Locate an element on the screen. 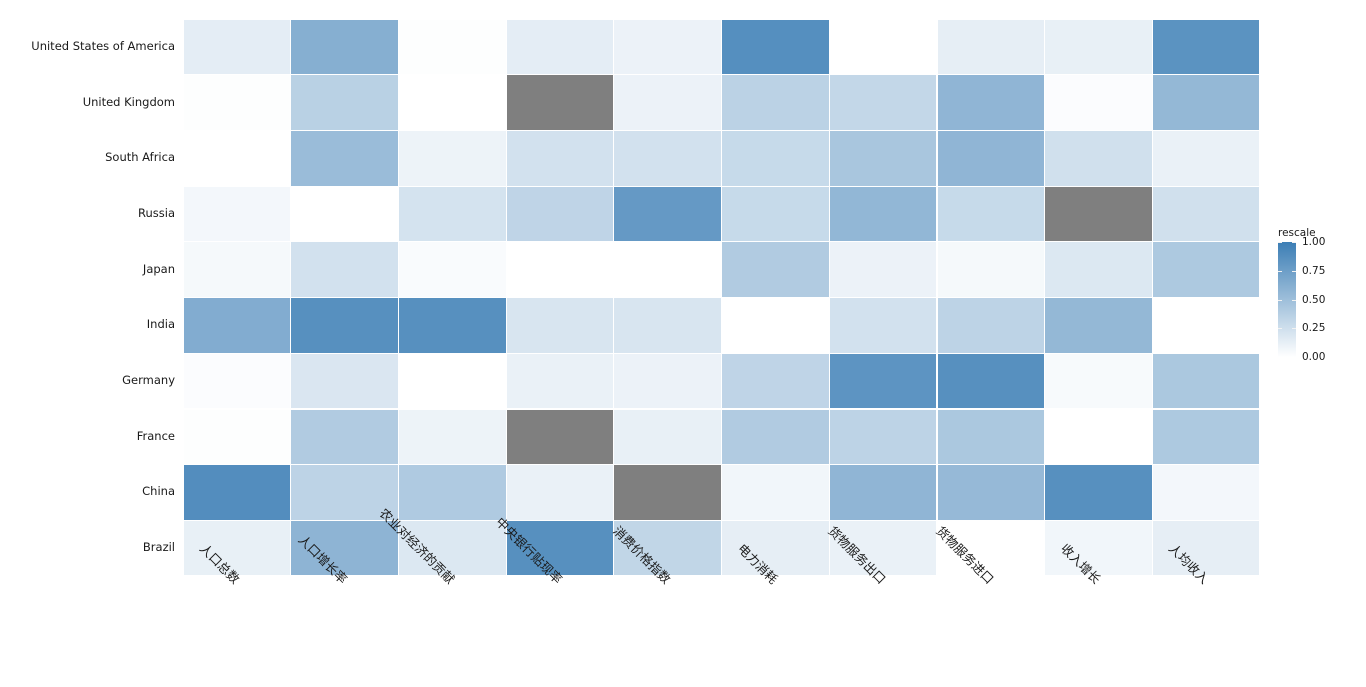 This screenshot has height=687, width=1366. legend: rescale 1.00 0.75 0.50 0.25 0.00 is located at coordinates (1321, 300).